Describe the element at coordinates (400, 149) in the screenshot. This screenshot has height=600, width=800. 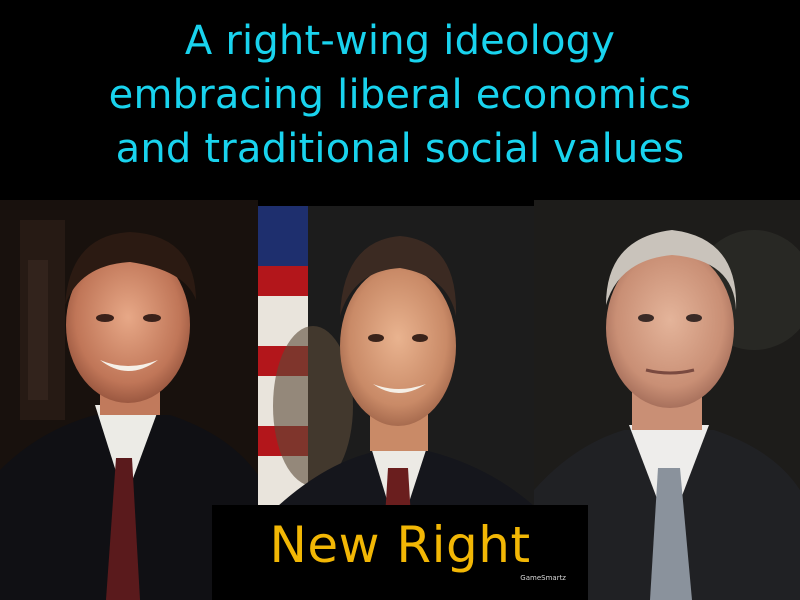
I see `definition-line-3: and traditional social values` at that location.